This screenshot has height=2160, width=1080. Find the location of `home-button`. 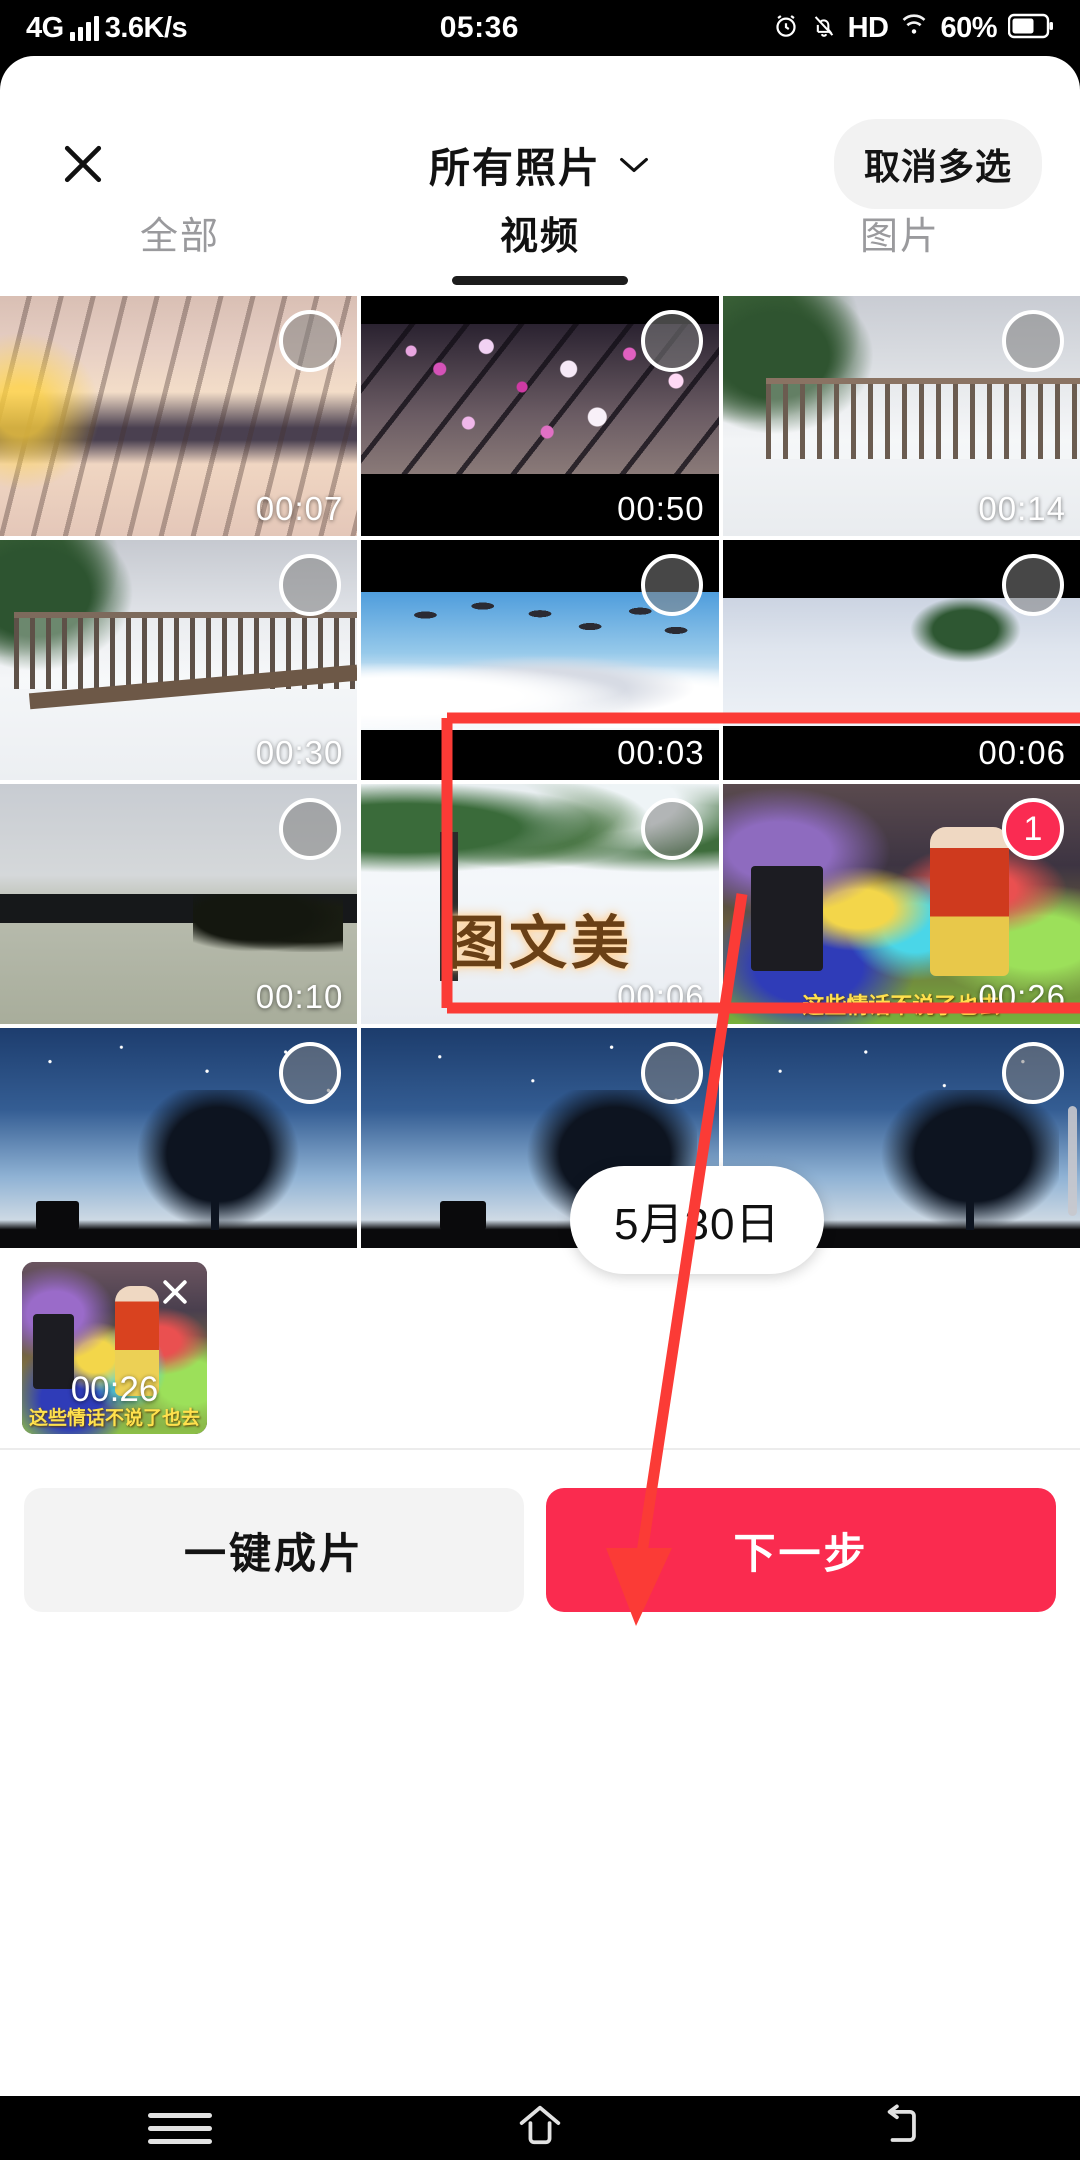

home-button is located at coordinates (540, 2128).